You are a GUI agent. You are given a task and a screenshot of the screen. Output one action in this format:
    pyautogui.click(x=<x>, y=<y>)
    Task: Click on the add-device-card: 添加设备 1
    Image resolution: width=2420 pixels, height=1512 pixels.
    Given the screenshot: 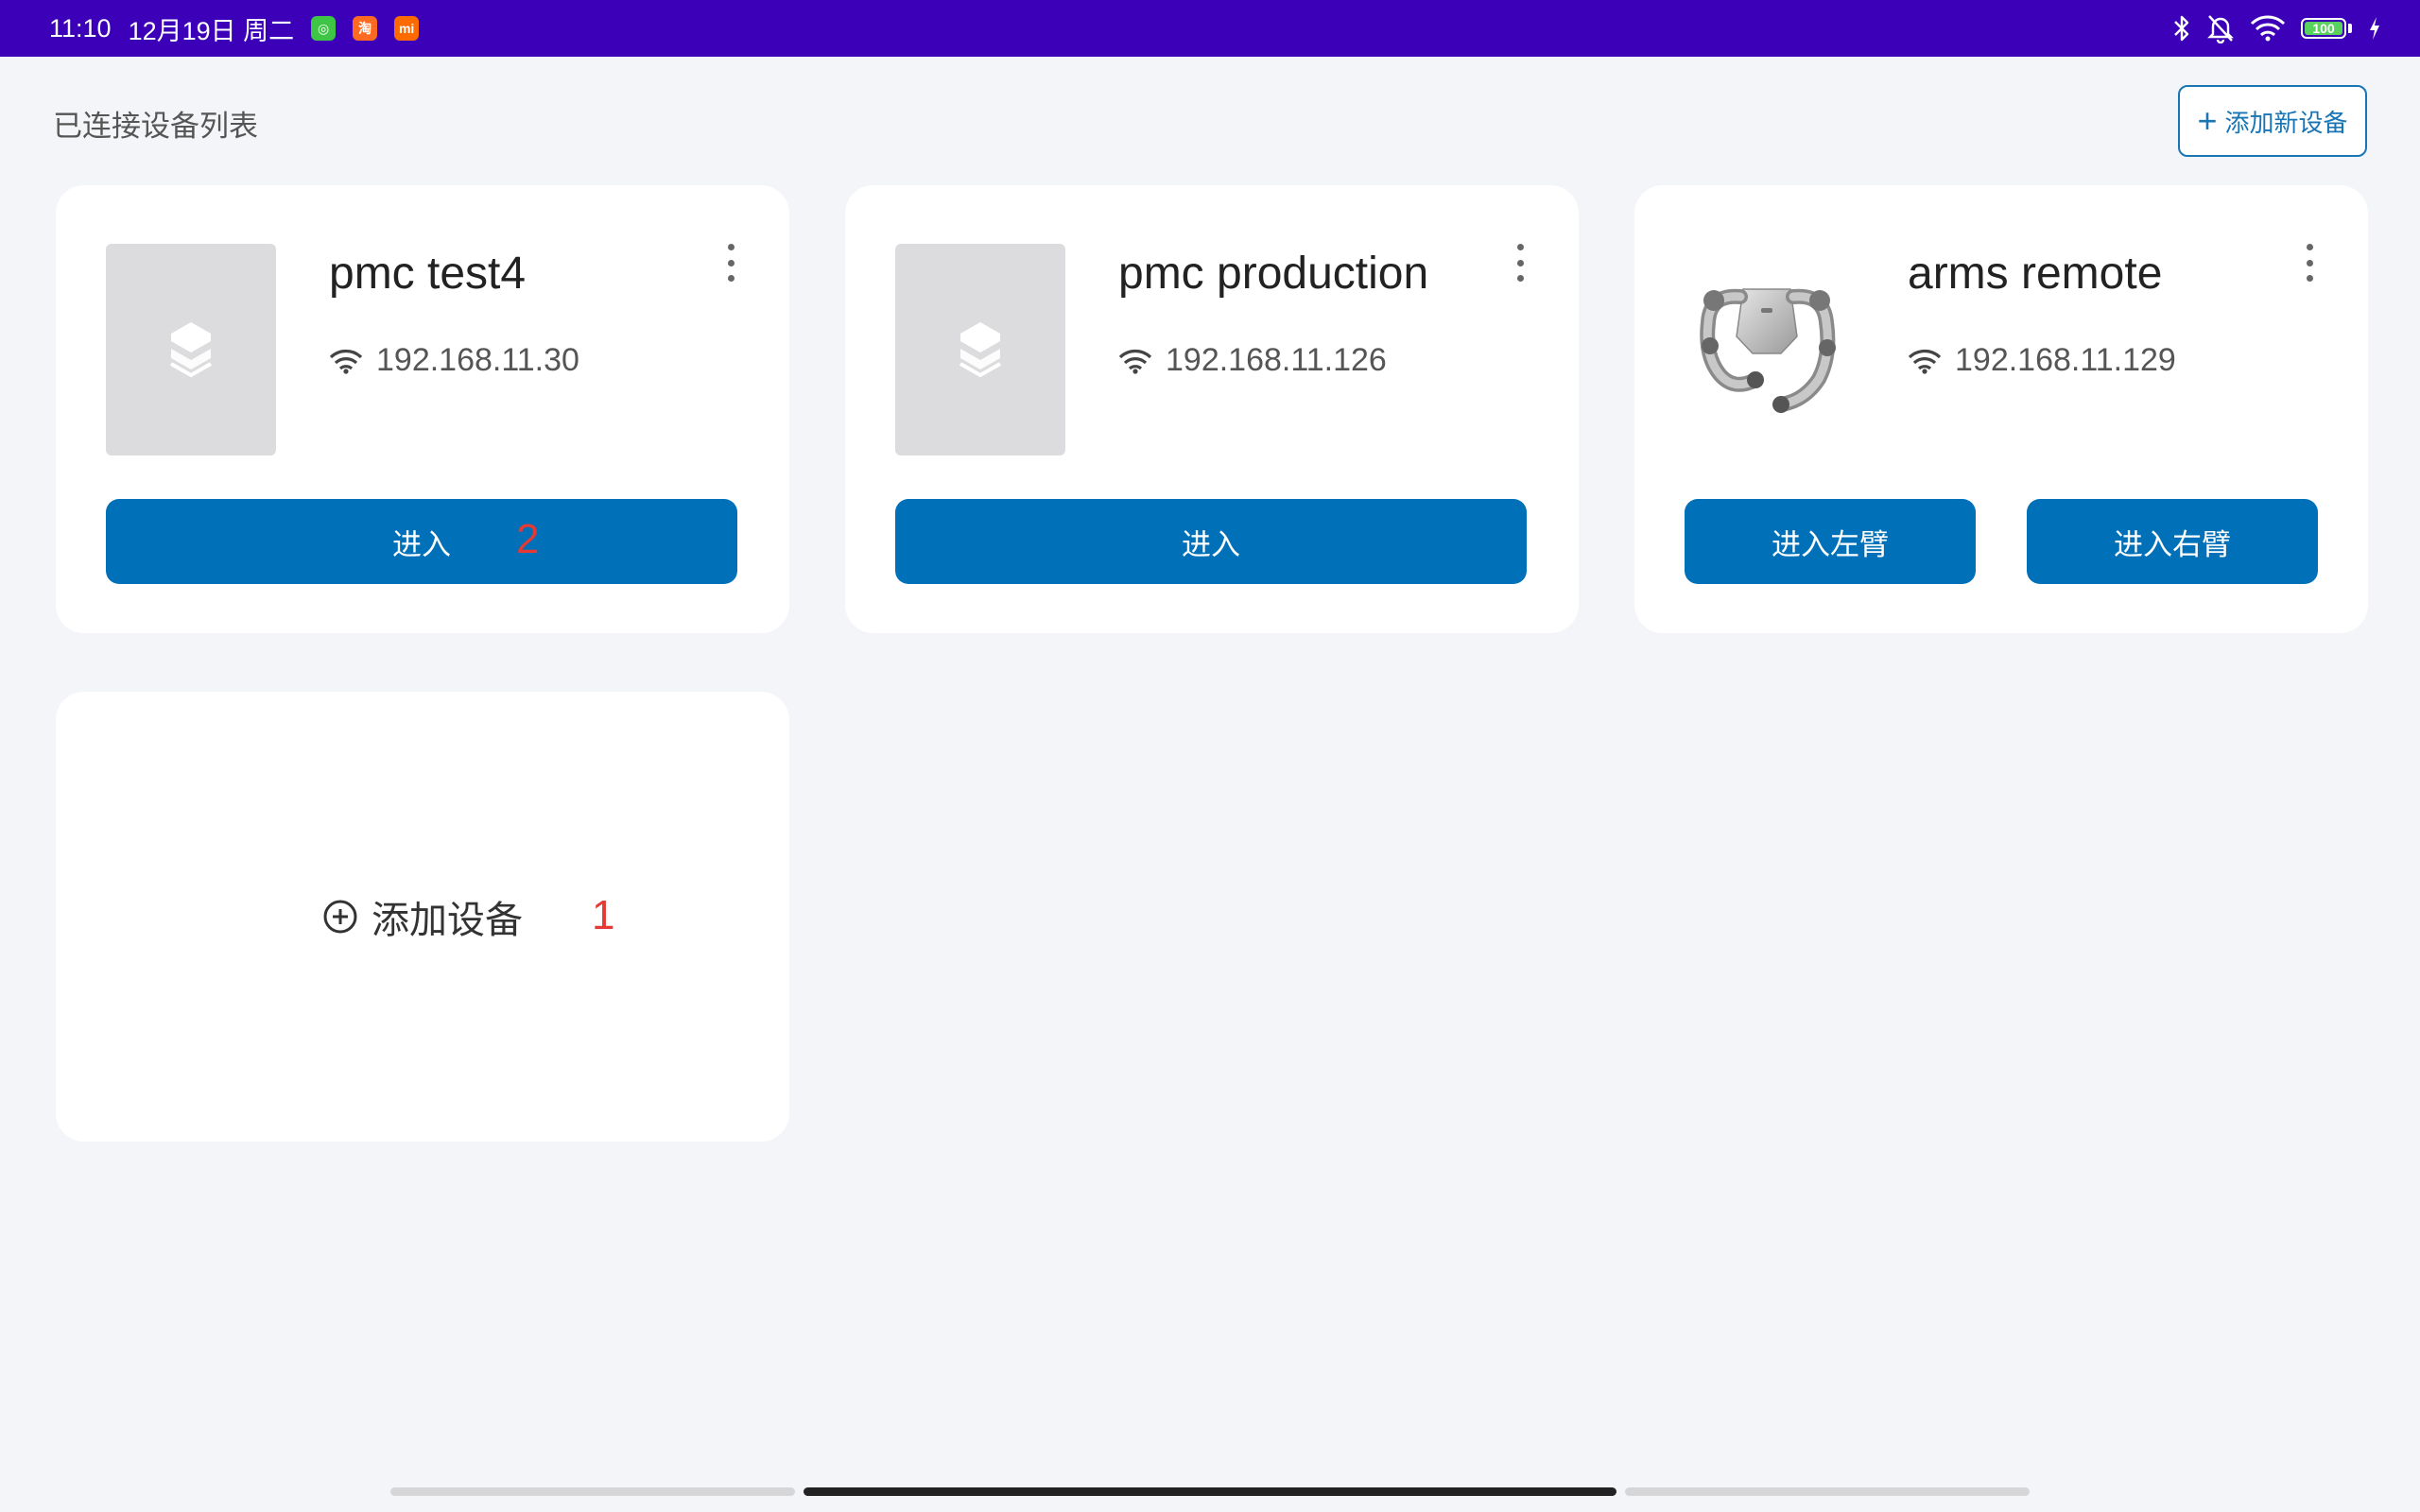 What is the action you would take?
    pyautogui.click(x=423, y=917)
    